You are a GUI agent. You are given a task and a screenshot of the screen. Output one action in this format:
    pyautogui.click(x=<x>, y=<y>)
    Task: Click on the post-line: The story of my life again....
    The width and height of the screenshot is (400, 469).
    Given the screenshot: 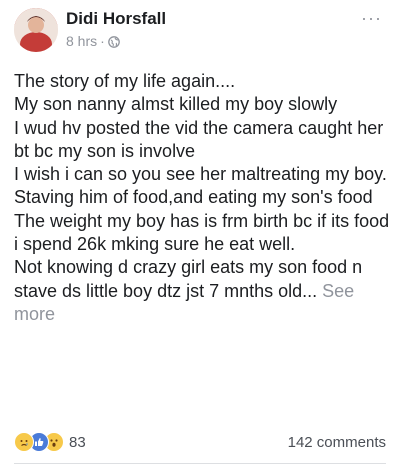 What is the action you would take?
    pyautogui.click(x=125, y=81)
    